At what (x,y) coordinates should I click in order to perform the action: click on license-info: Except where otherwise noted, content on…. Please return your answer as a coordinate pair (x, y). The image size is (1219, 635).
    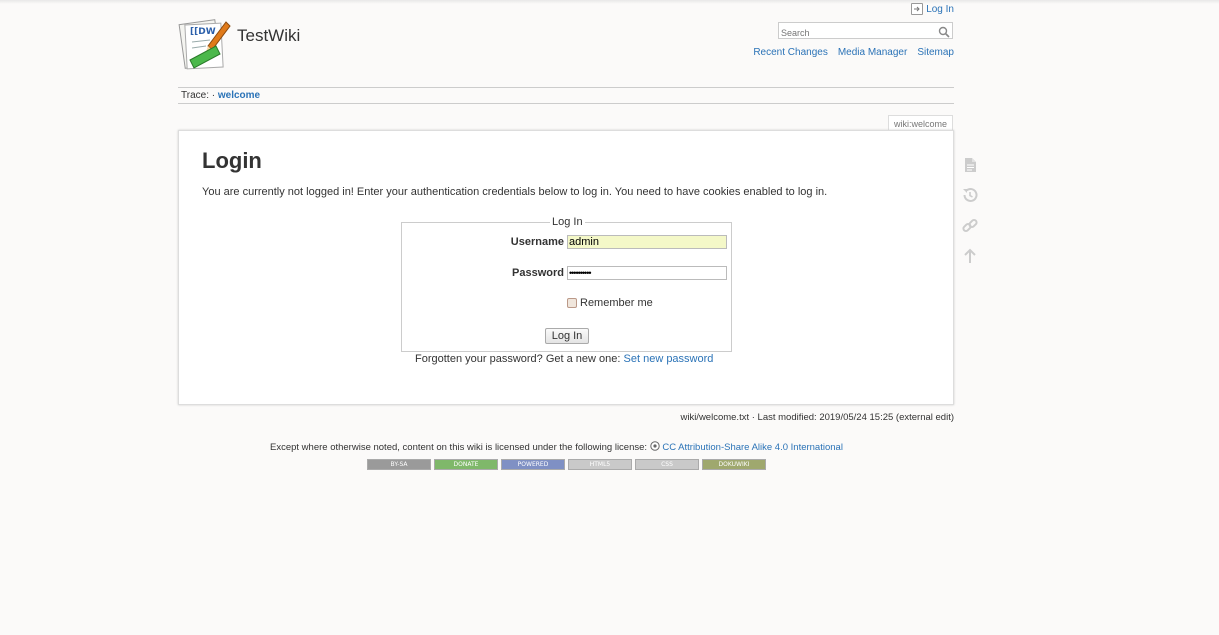
    Looking at the image, I should click on (556, 447).